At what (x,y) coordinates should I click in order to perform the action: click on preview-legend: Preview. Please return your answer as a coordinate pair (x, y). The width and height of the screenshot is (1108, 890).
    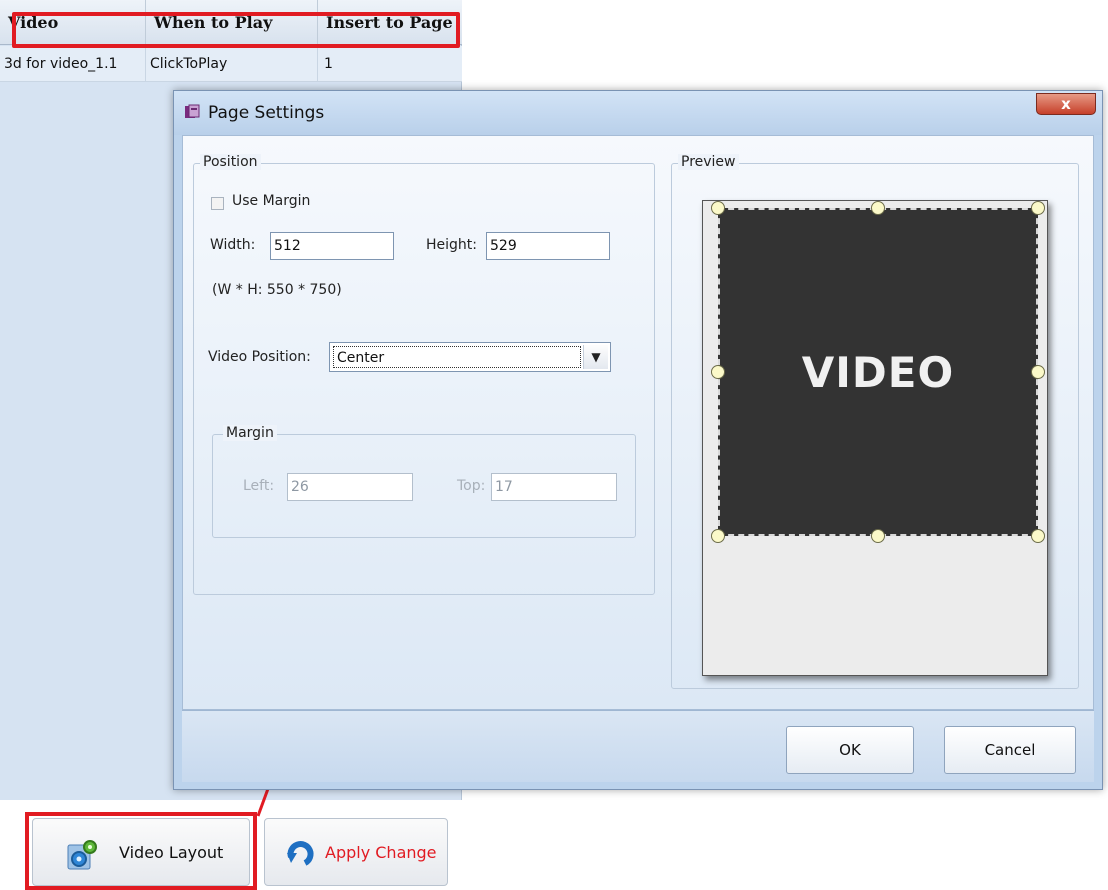
    Looking at the image, I should click on (708, 162).